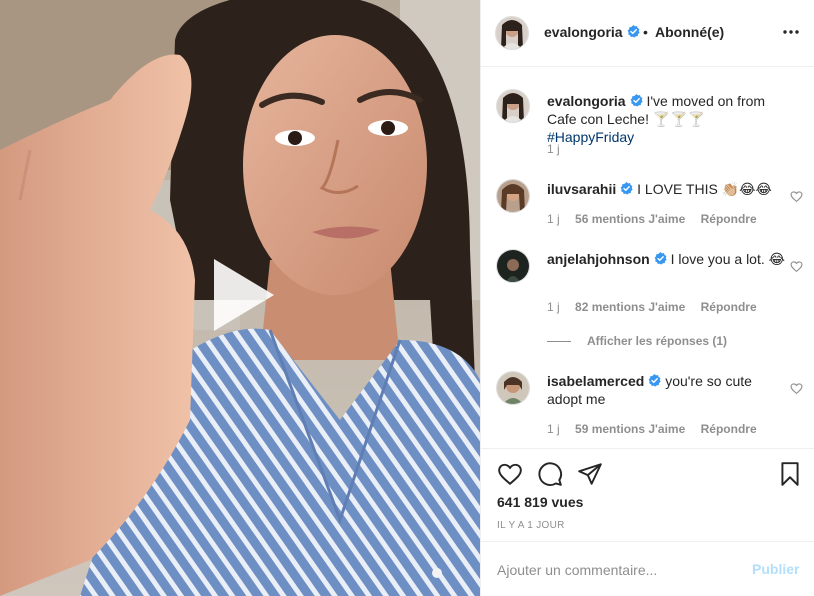  Describe the element at coordinates (689, 32) in the screenshot. I see `follow-status-button: Abonné(e)` at that location.